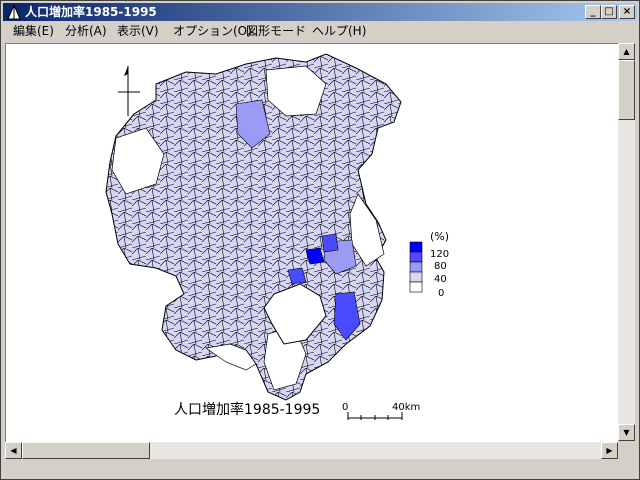 The width and height of the screenshot is (640, 480). I want to click on legend: (%) 120 80 40 0, so click(429, 264).